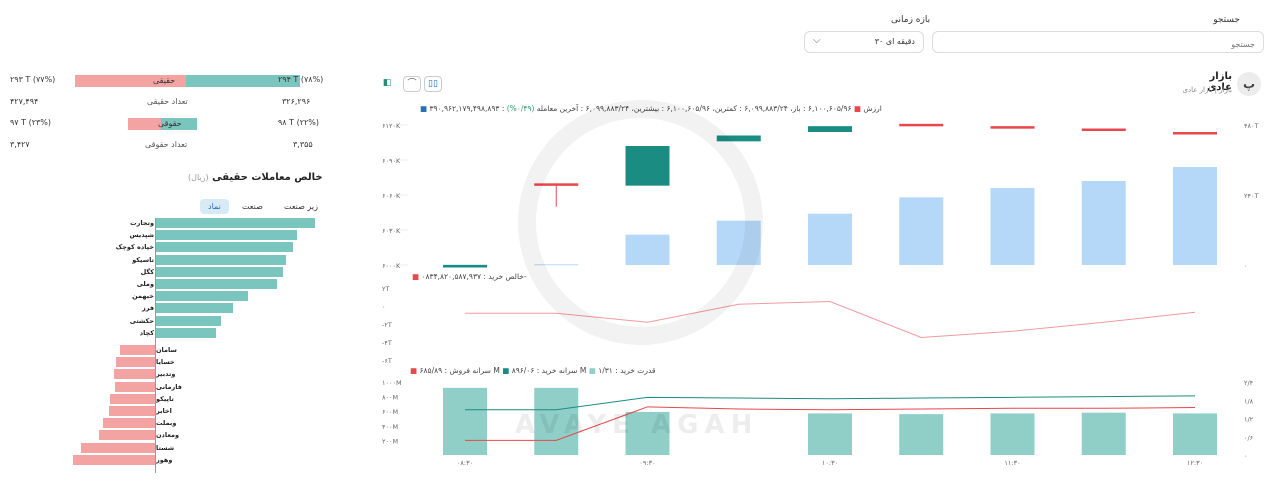  What do you see at coordinates (303, 144) in the screenshot?
I see `buy-legal-count: ۳,۳۵۵` at bounding box center [303, 144].